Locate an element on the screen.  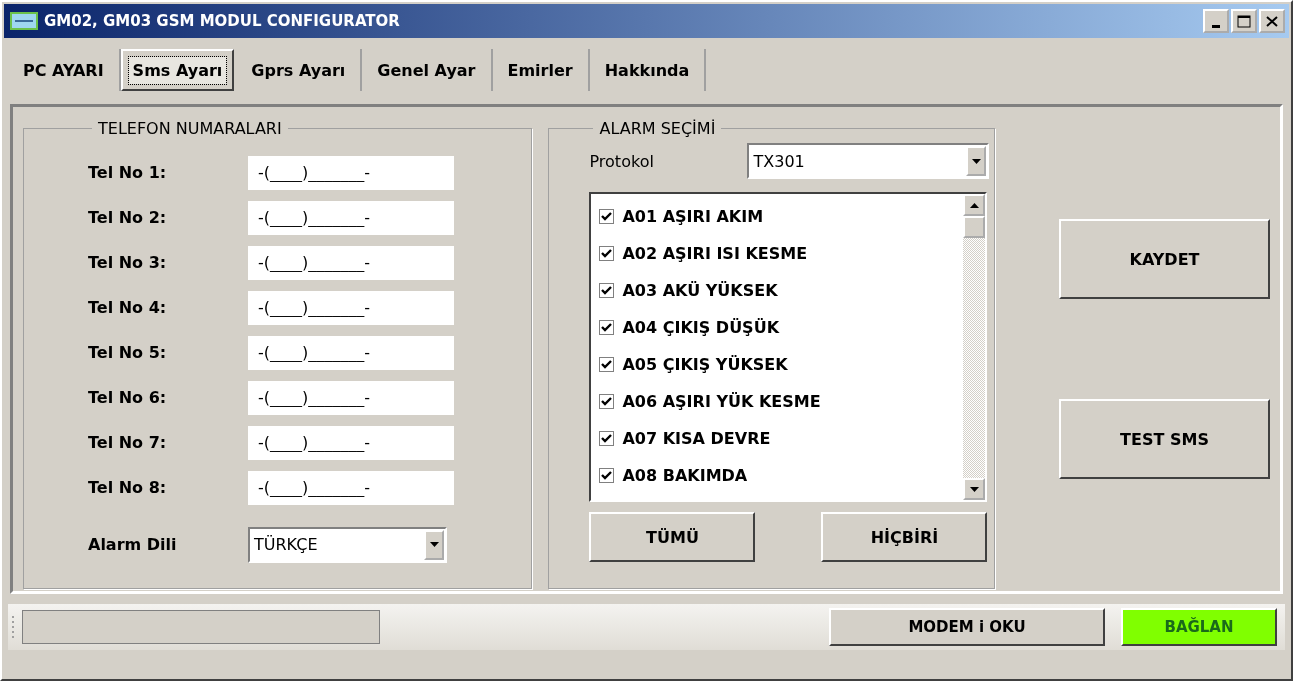
scroll-thumb is located at coordinates (974, 227).